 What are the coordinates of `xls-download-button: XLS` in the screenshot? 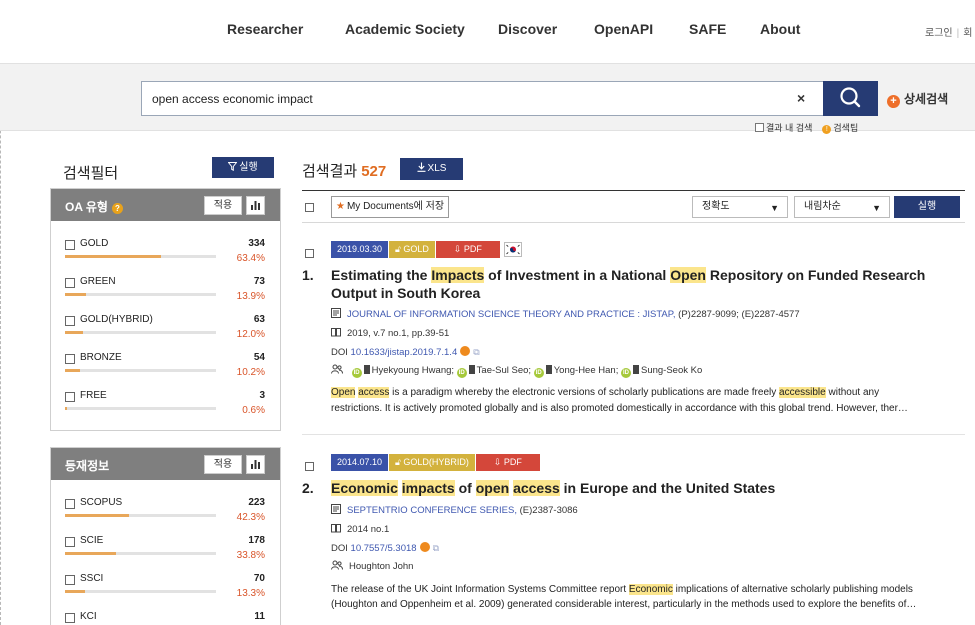 It's located at (431, 169).